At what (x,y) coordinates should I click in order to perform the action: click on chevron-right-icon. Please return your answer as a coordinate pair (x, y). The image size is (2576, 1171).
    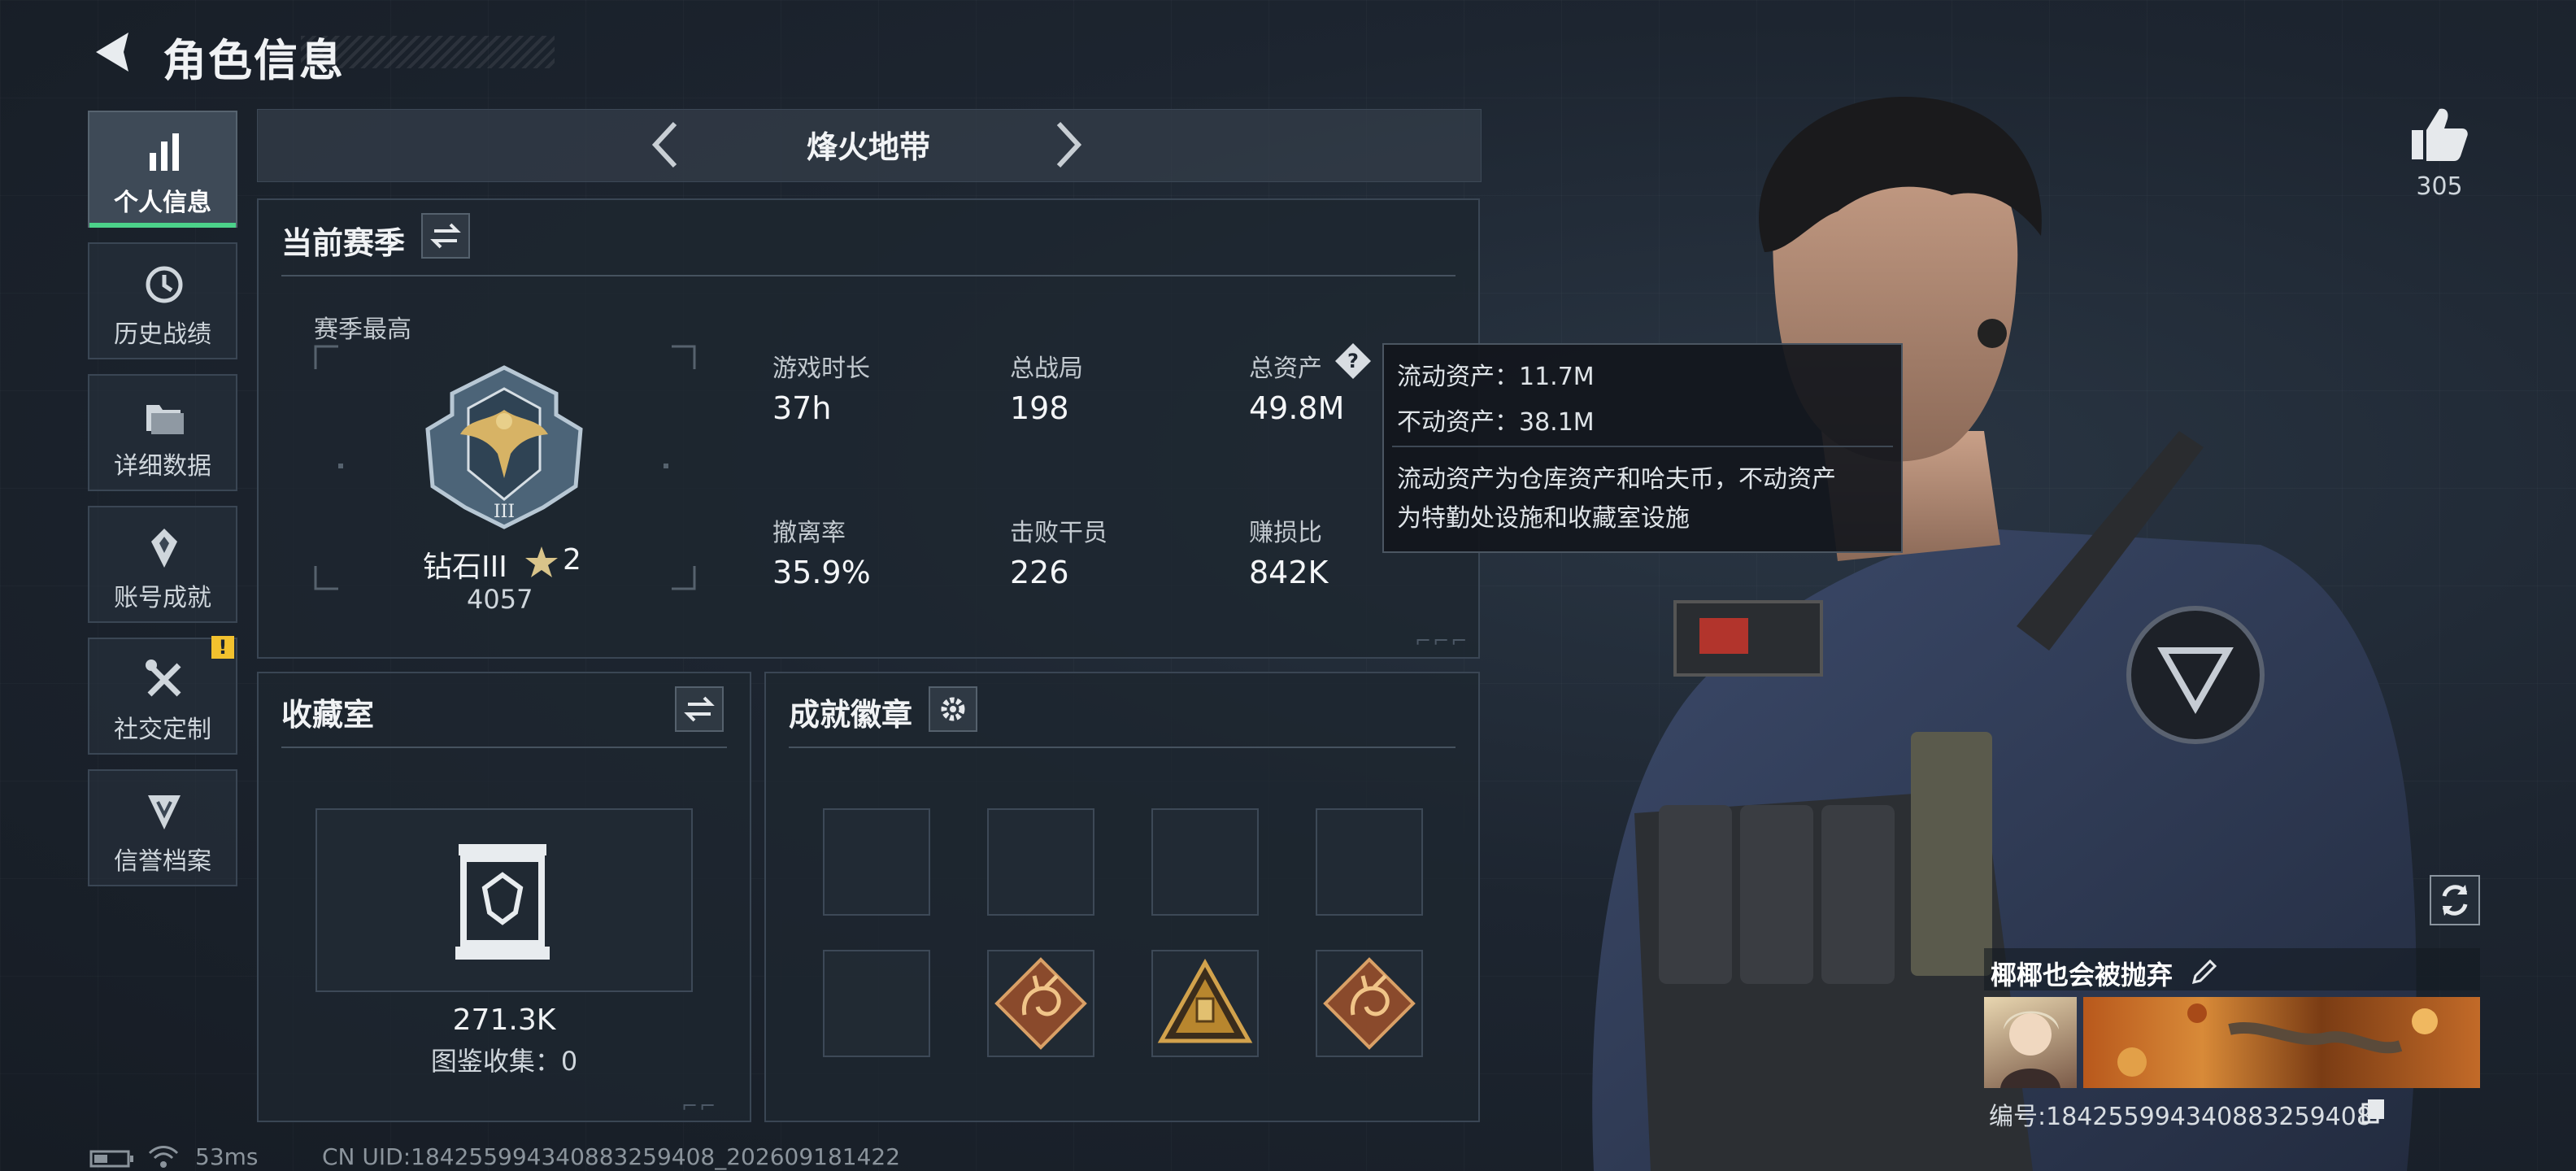
    Looking at the image, I should click on (1068, 145).